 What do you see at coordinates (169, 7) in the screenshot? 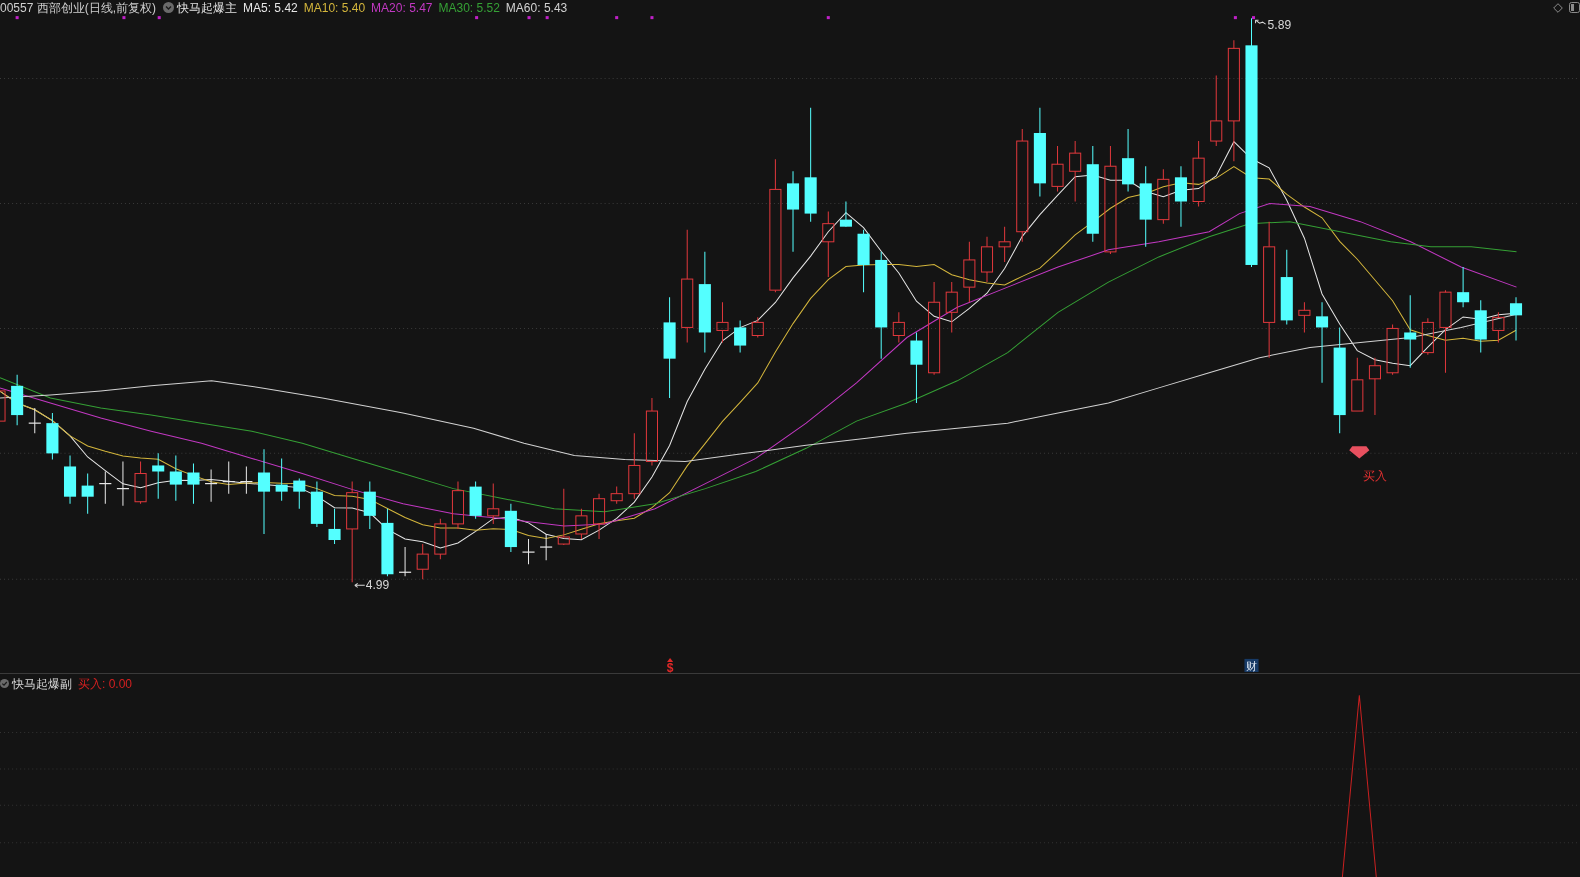
I see `chevron-down-icon` at bounding box center [169, 7].